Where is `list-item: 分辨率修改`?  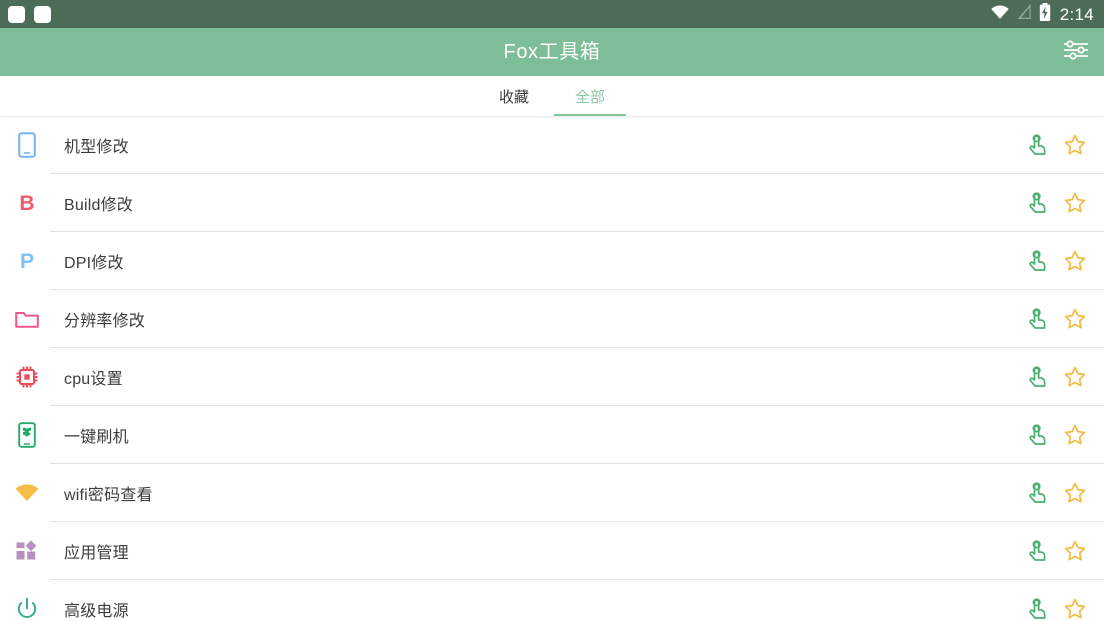 list-item: 分辨率修改 is located at coordinates (552, 319).